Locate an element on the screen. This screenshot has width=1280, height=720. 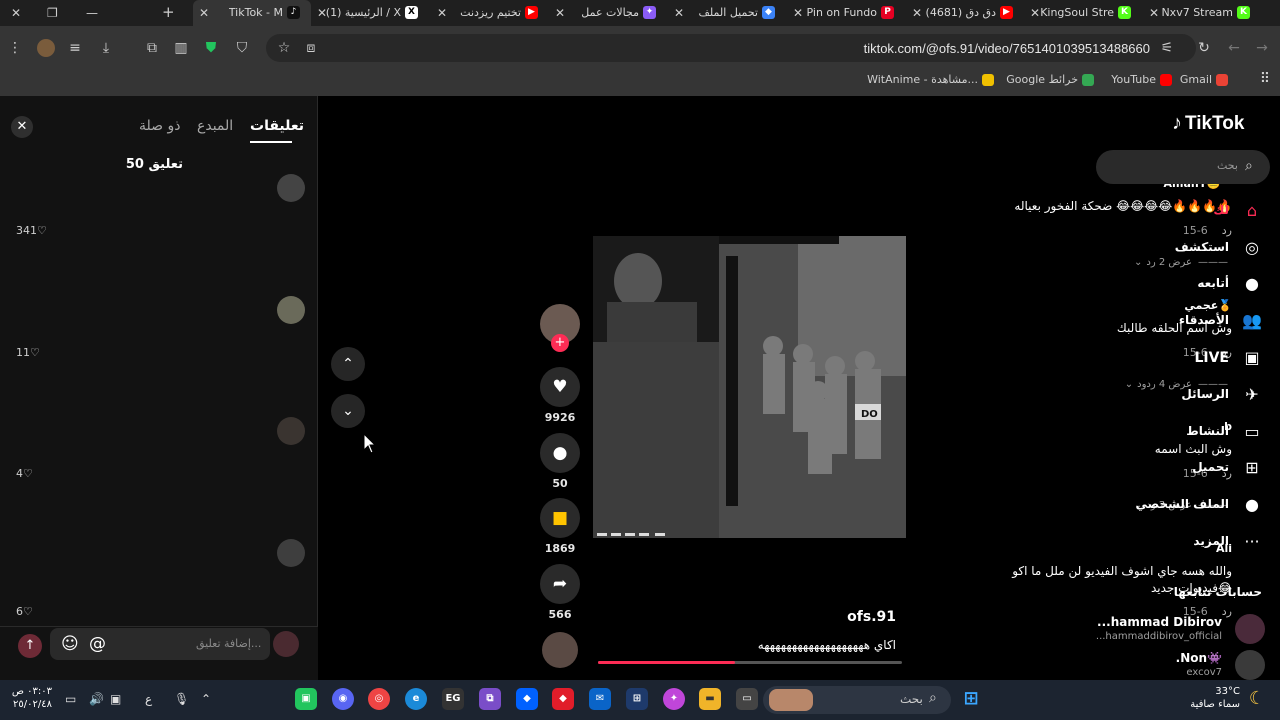
battery-icon: ▭ is located at coordinates (70, 699).